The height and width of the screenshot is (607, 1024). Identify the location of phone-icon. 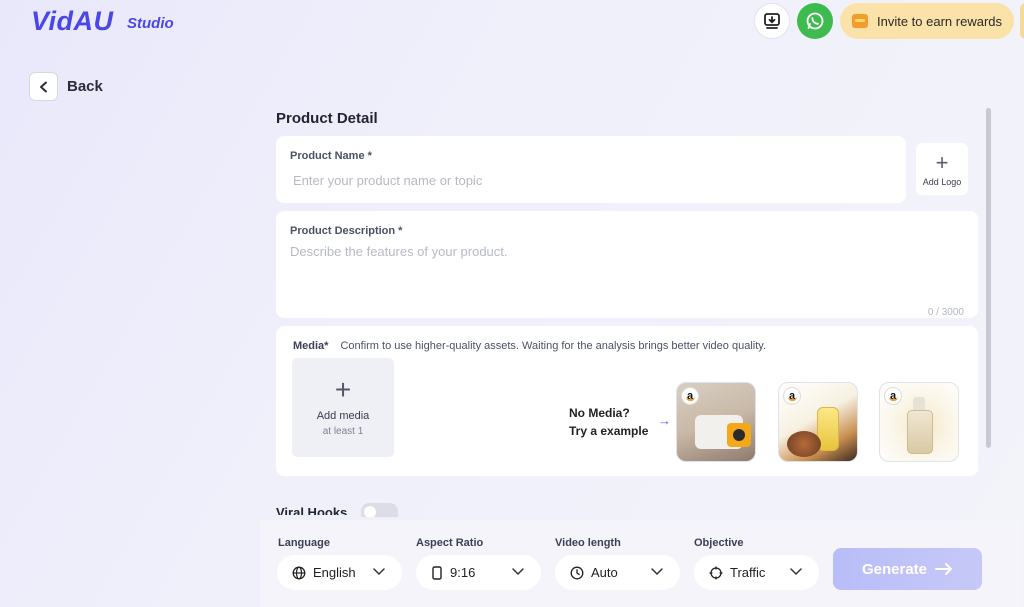
(437, 572).